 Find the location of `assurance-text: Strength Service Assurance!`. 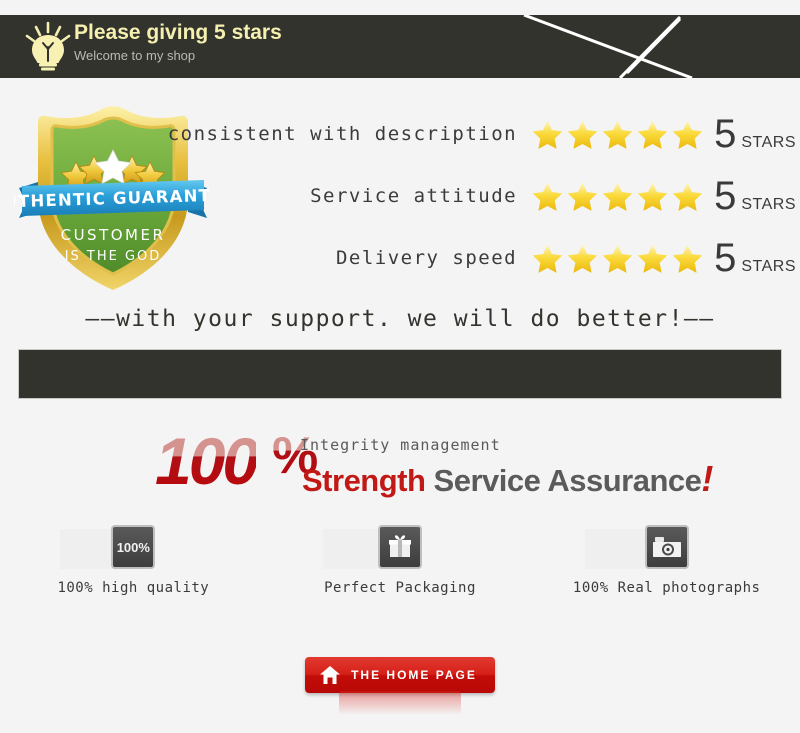

assurance-text: Strength Service Assurance! is located at coordinates (507, 479).